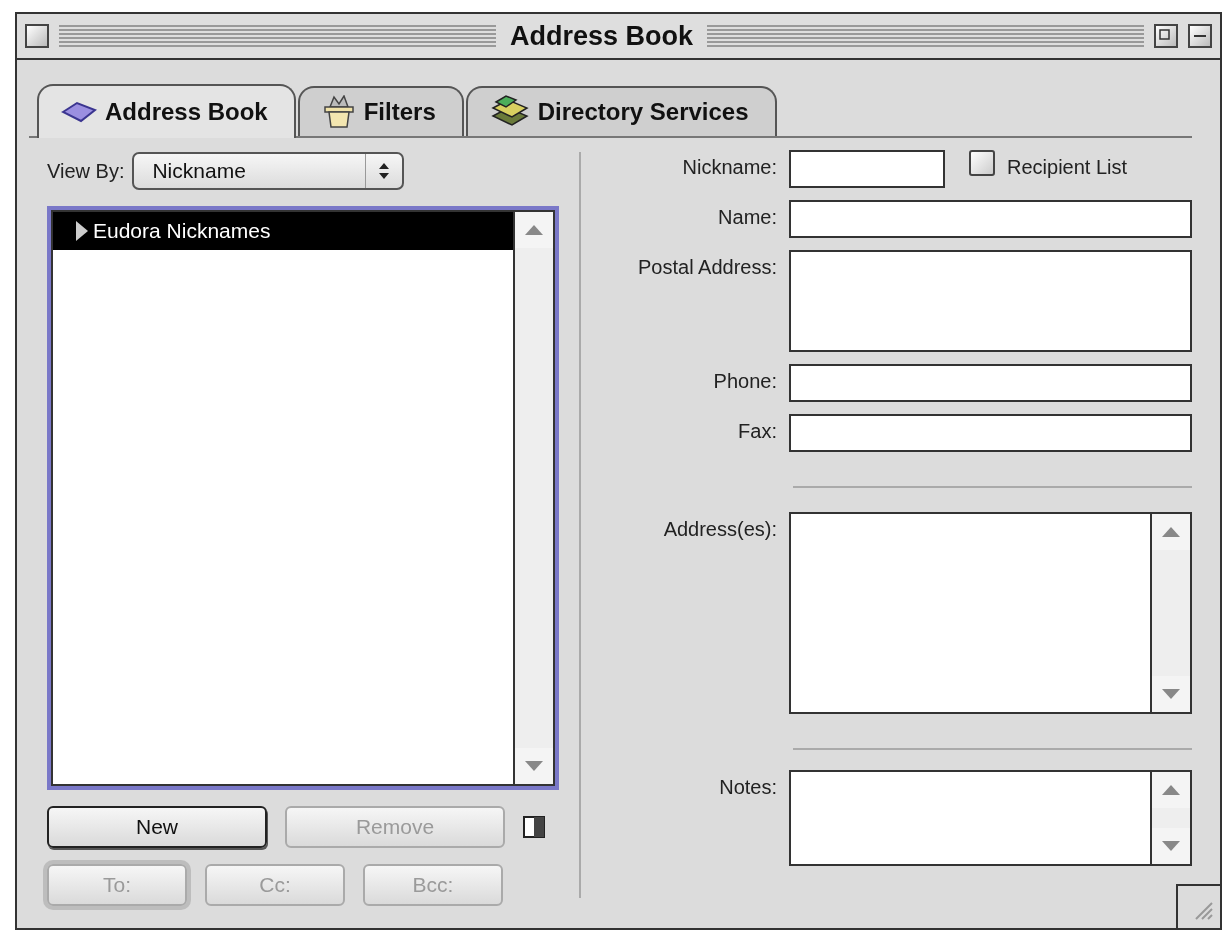 This screenshot has height=936, width=1227. What do you see at coordinates (380, 111) in the screenshot?
I see `tab: Filters` at bounding box center [380, 111].